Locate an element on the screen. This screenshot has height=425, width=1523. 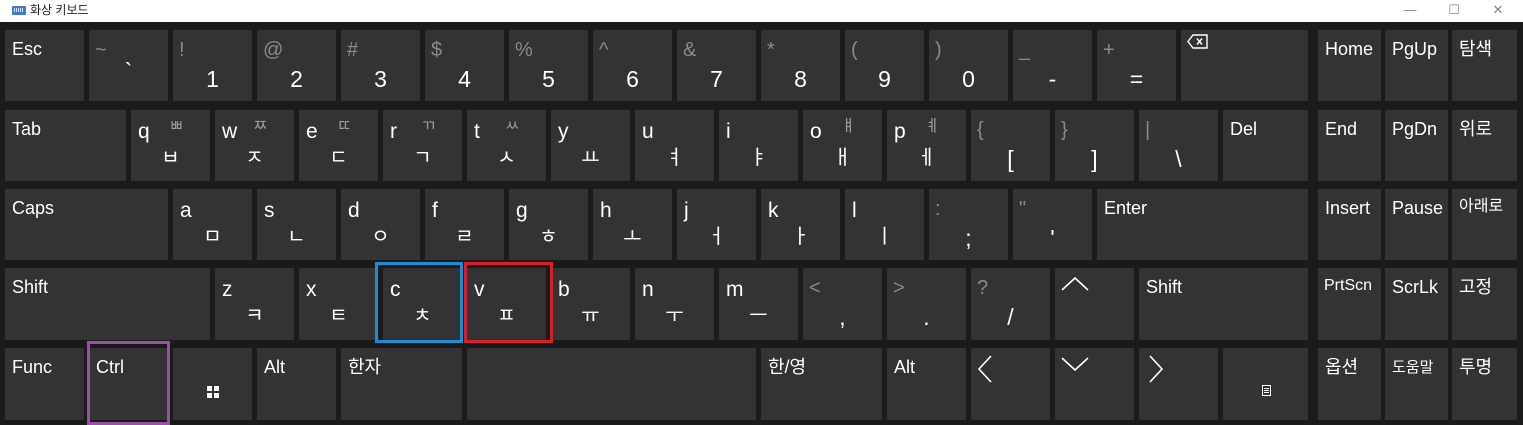
key-j: jㅓ is located at coordinates (716, 224).